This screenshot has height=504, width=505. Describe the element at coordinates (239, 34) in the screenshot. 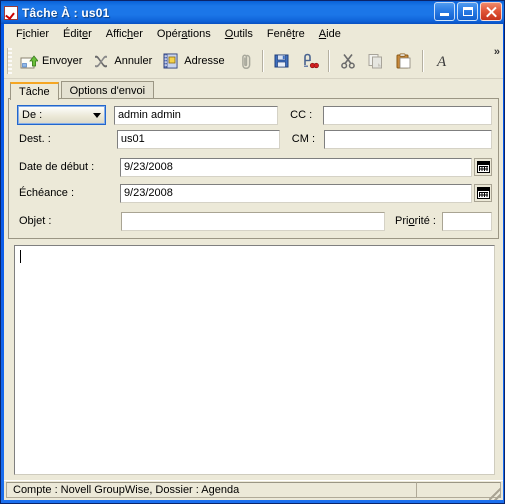

I see `menu-outils: Outils` at that location.